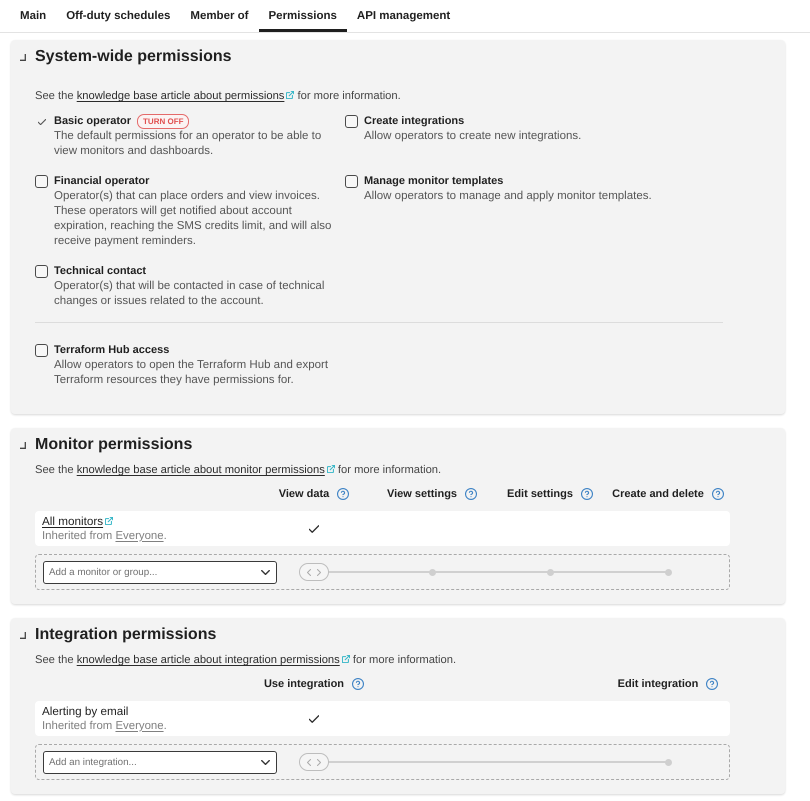 Image resolution: width=810 pixels, height=801 pixels. What do you see at coordinates (185, 96) in the screenshot?
I see `knowledge-base-link: knowledge base article about permissions` at bounding box center [185, 96].